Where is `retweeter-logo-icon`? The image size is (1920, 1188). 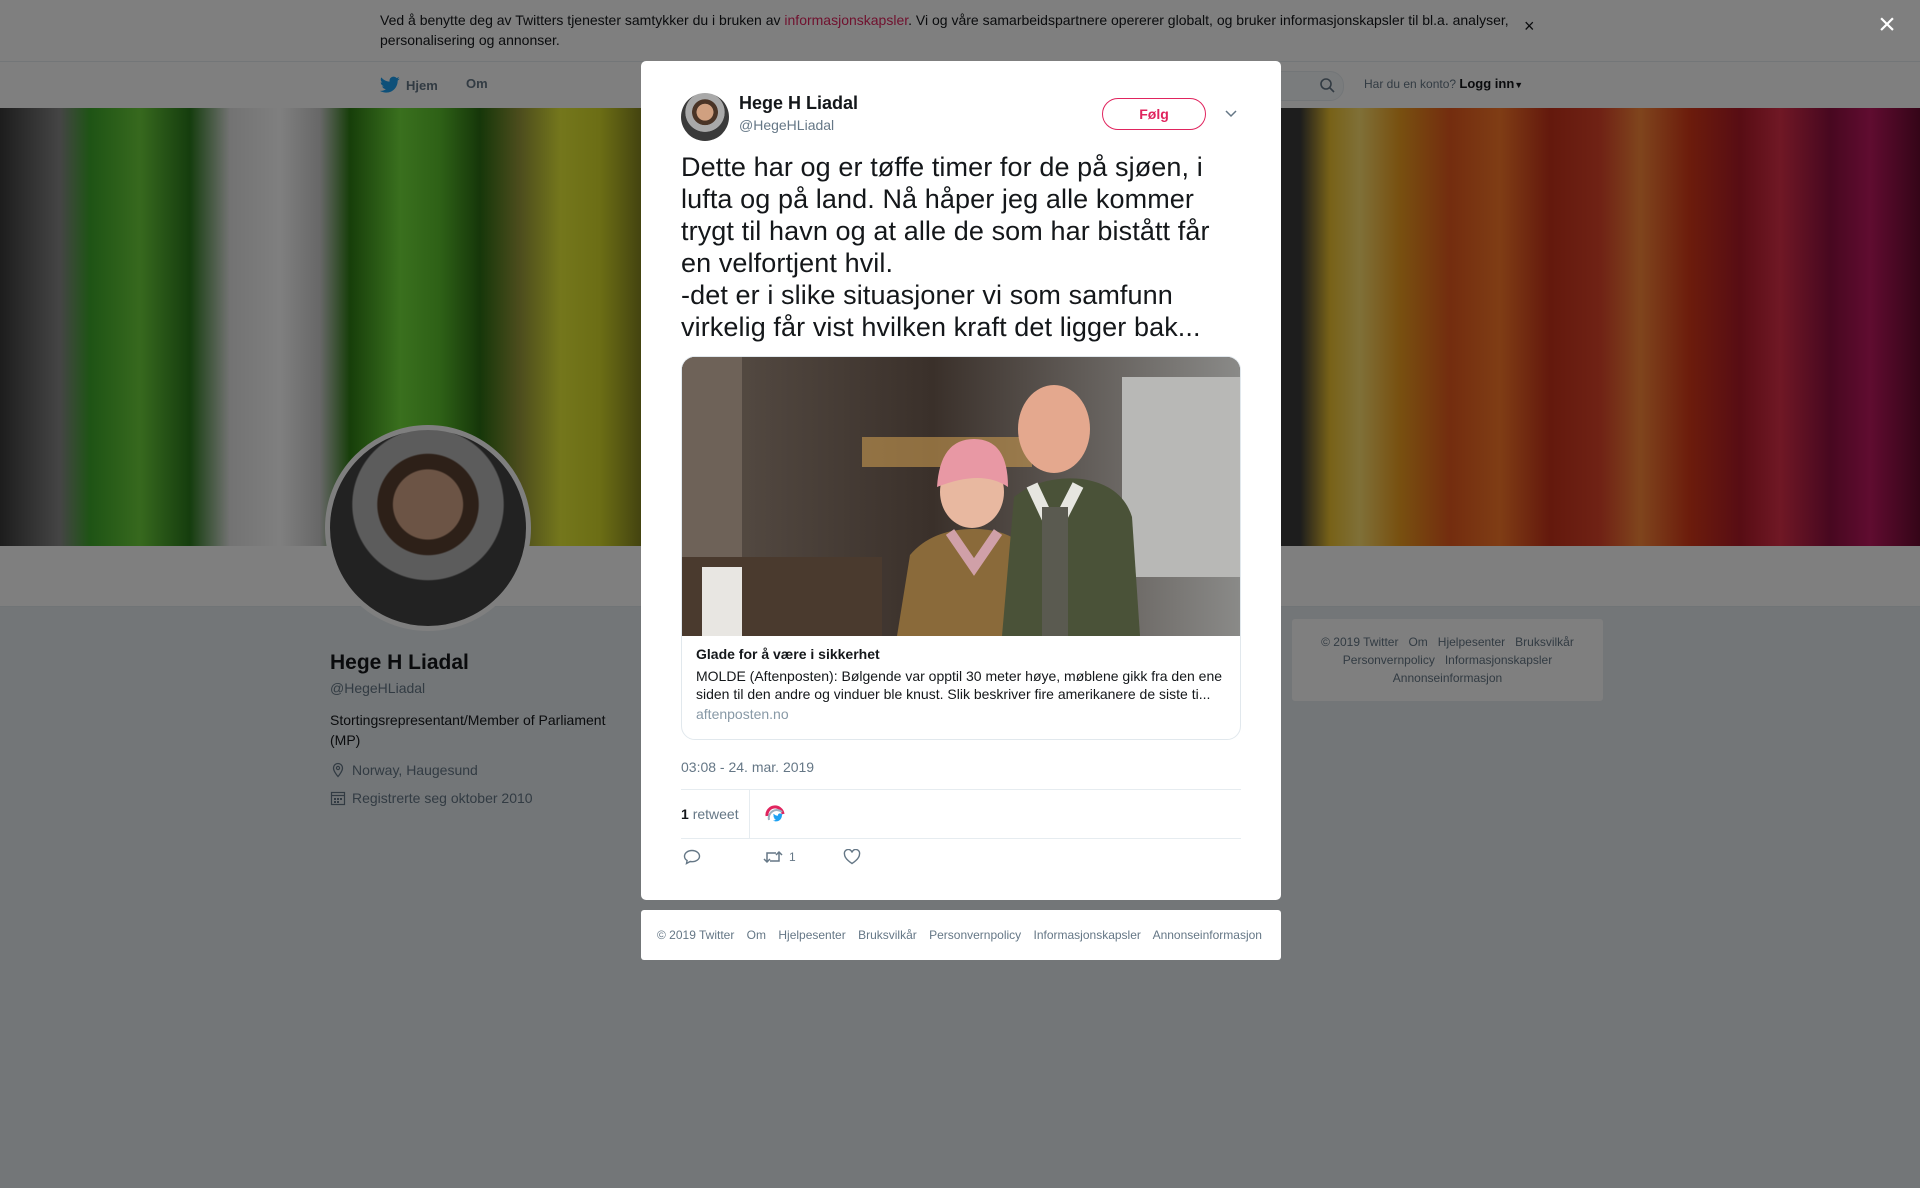 retweeter-logo-icon is located at coordinates (775, 813).